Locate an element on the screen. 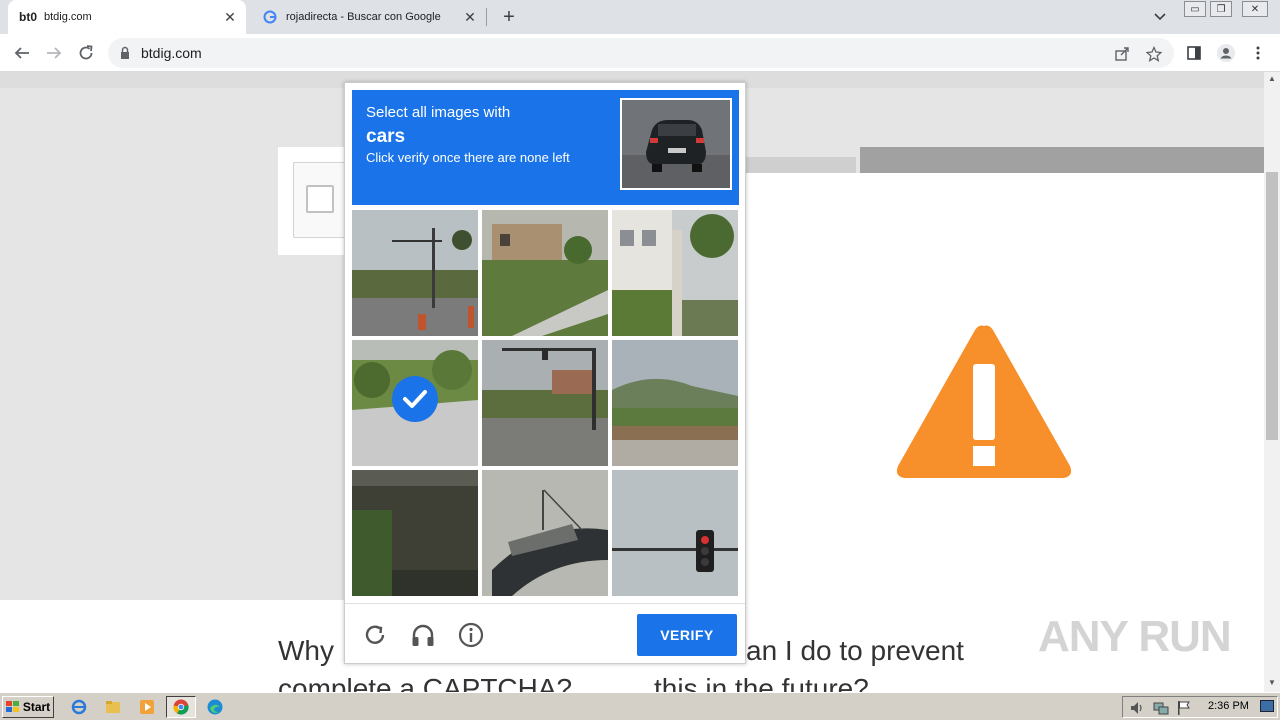  info-icon is located at coordinates (471, 635).